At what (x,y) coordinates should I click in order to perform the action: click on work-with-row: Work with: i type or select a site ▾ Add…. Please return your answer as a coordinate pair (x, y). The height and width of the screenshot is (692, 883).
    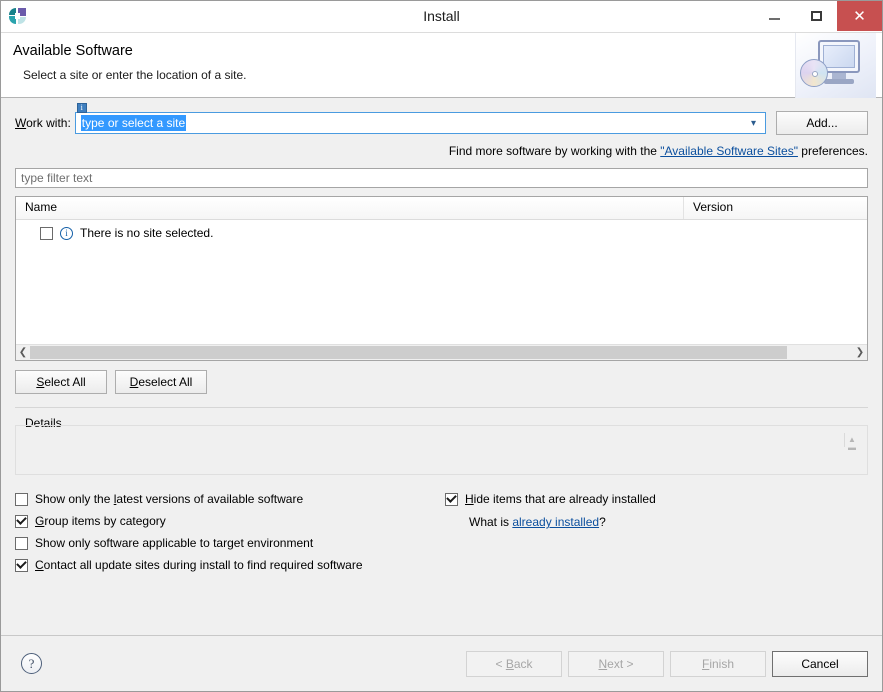
    Looking at the image, I should click on (441, 119).